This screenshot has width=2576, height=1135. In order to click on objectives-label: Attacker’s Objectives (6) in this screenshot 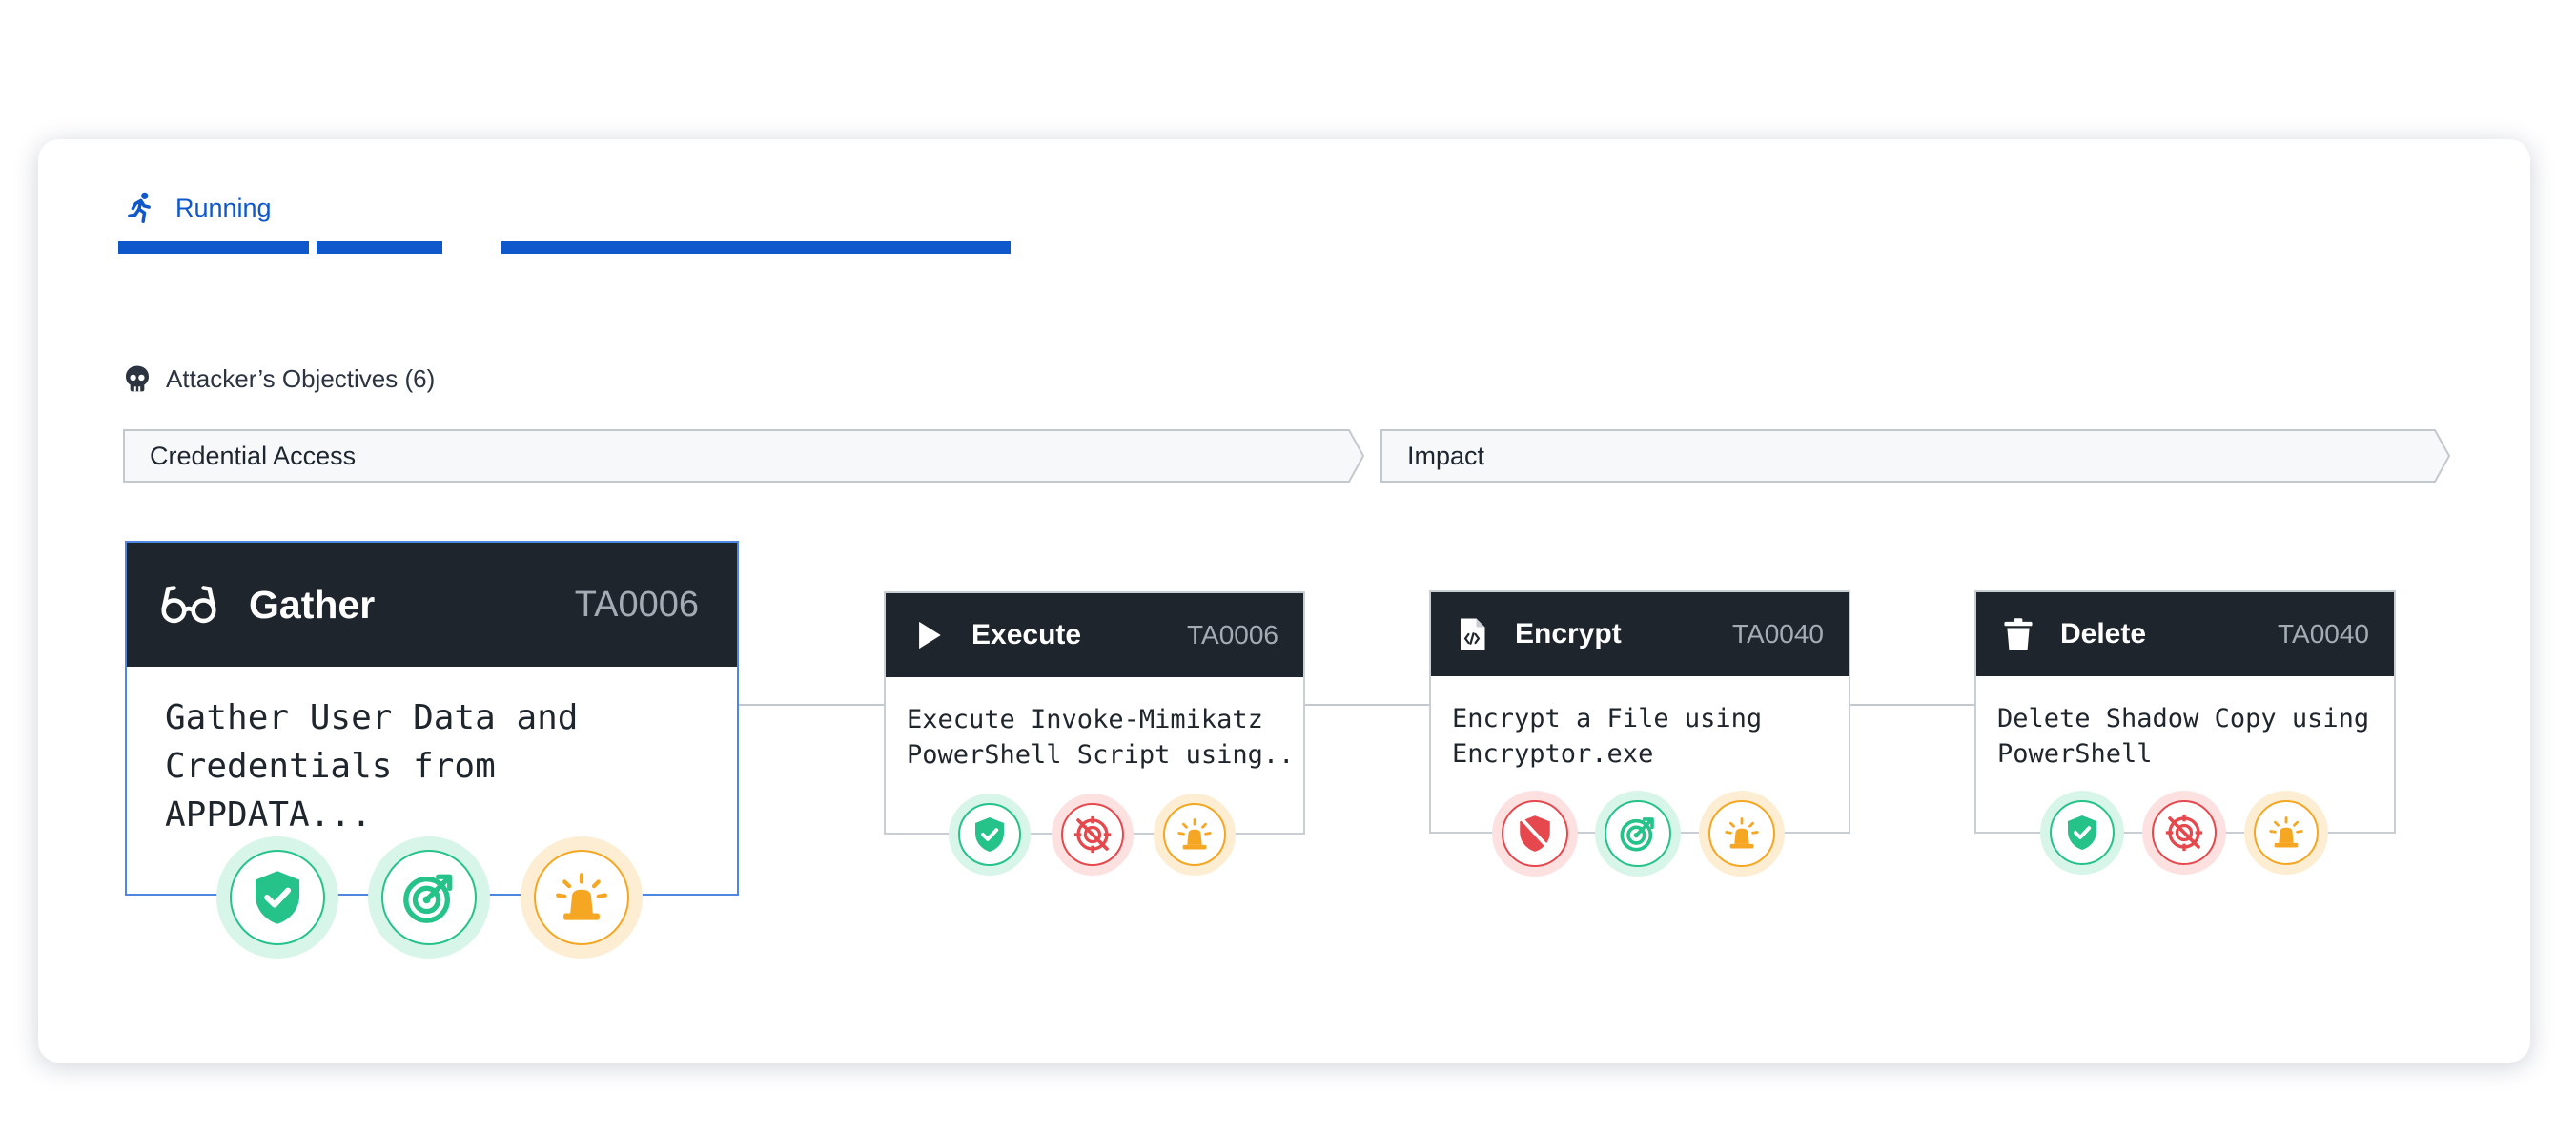, I will do `click(301, 378)`.